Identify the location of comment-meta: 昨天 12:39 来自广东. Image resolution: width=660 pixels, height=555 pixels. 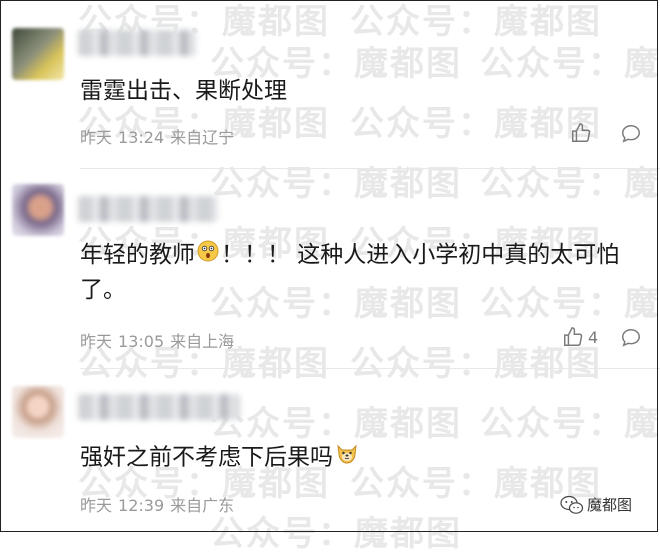
(160, 504).